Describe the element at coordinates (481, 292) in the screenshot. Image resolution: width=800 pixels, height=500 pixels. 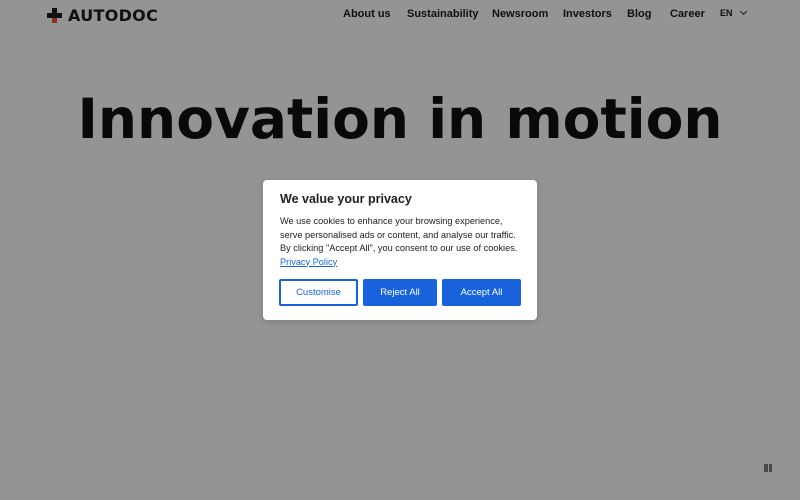
I see `accept-all-button: Accept All` at that location.